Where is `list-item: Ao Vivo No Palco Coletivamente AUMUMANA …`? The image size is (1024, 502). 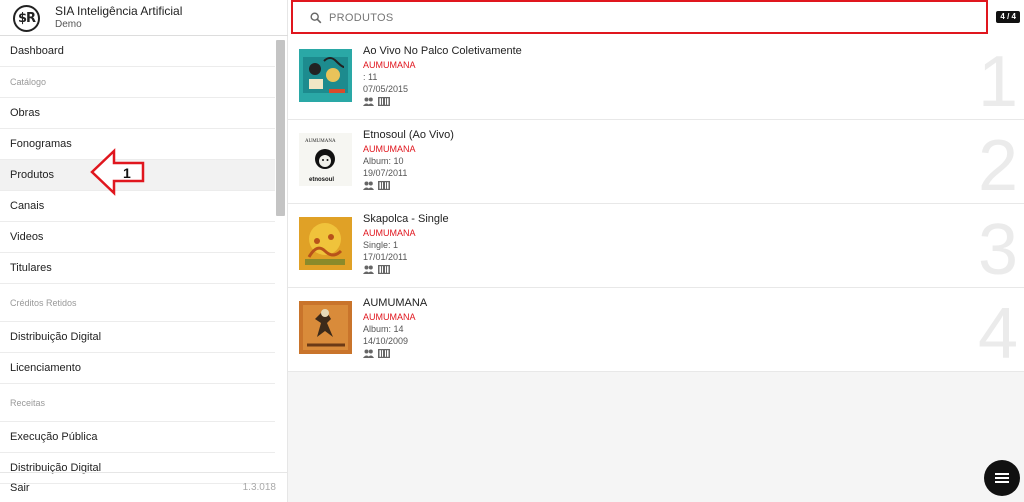
list-item: Ao Vivo No Palco Coletivamente AUMUMANA … is located at coordinates (656, 79).